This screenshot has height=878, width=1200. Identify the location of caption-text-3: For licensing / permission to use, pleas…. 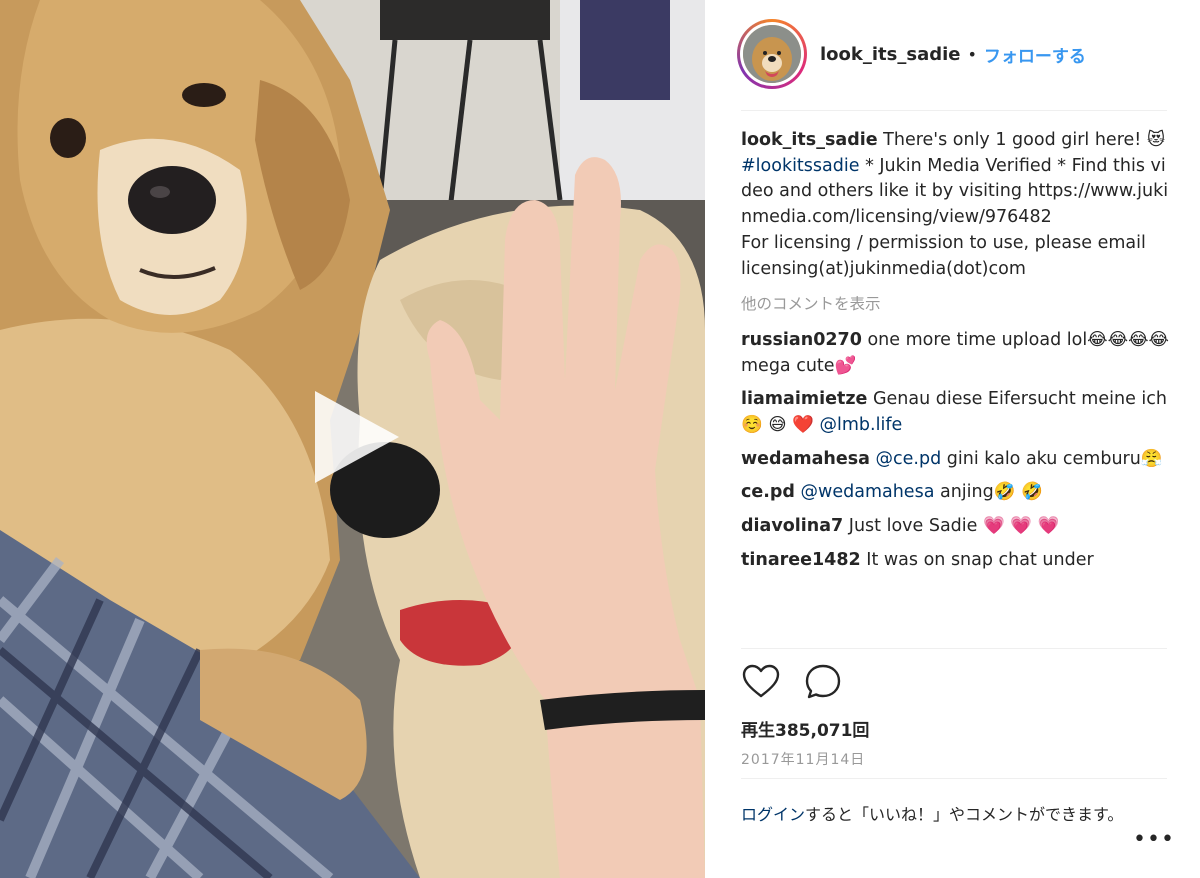
(943, 255).